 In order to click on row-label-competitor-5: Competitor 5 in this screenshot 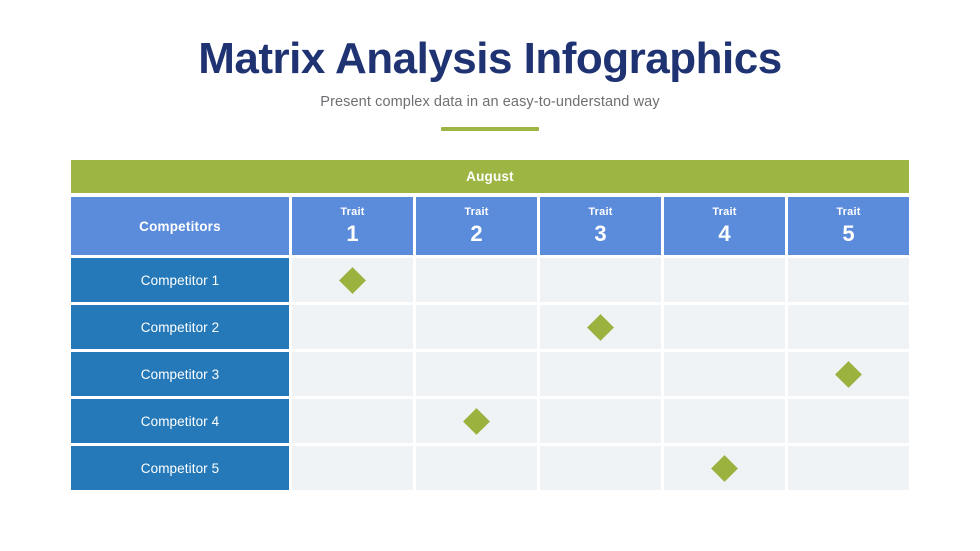, I will do `click(180, 468)`.